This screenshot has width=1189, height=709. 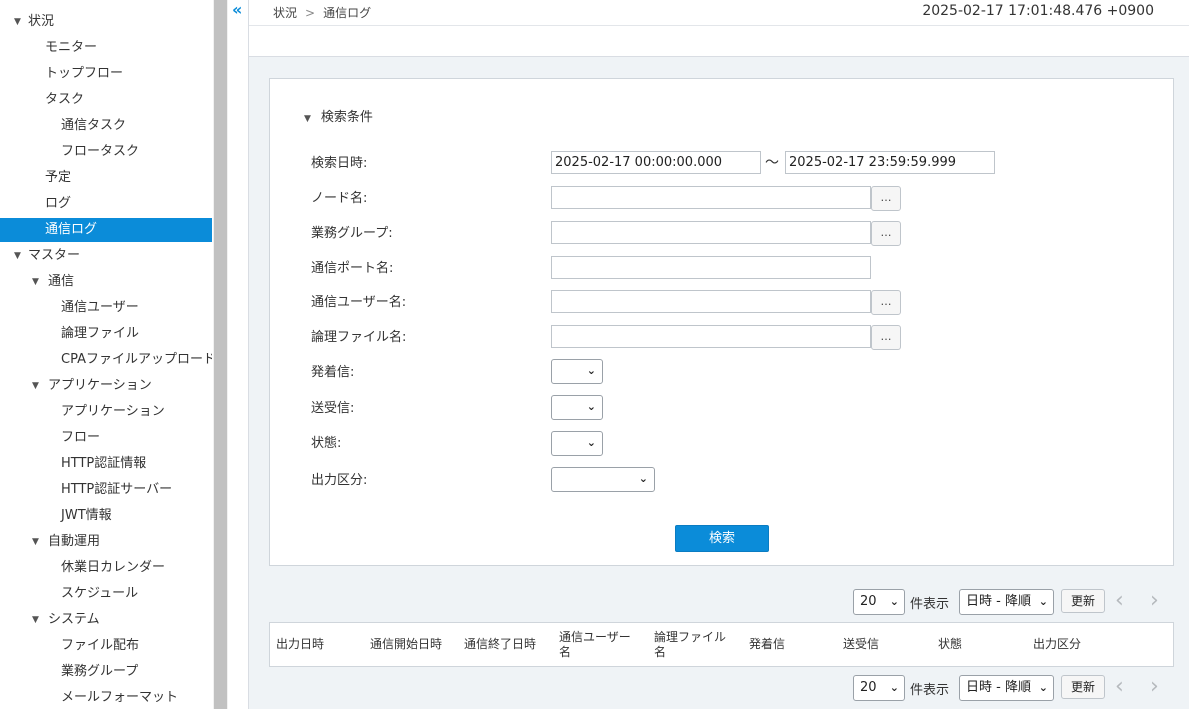 What do you see at coordinates (982, 644) in the screenshot?
I see `column-header: 状態` at bounding box center [982, 644].